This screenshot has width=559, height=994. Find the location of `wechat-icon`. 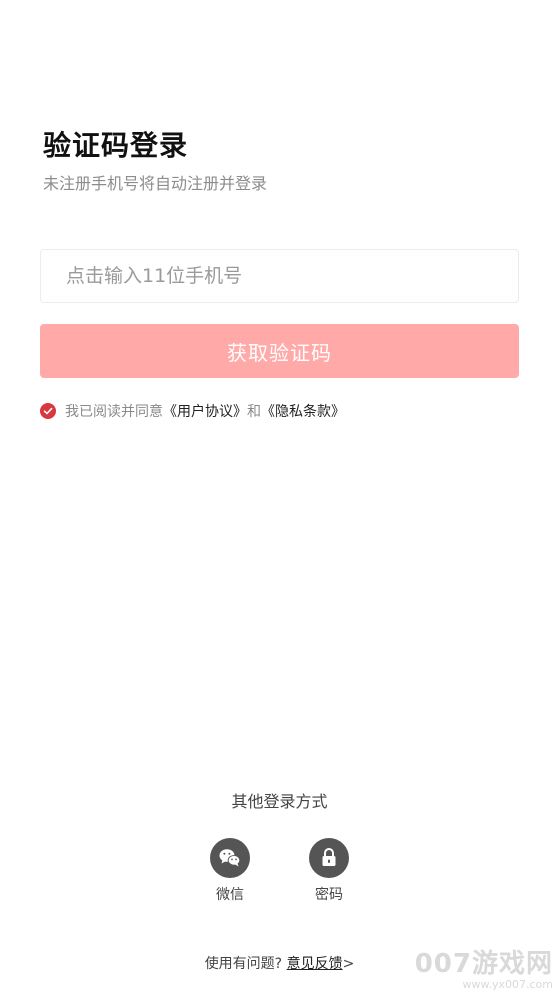

wechat-icon is located at coordinates (230, 858).